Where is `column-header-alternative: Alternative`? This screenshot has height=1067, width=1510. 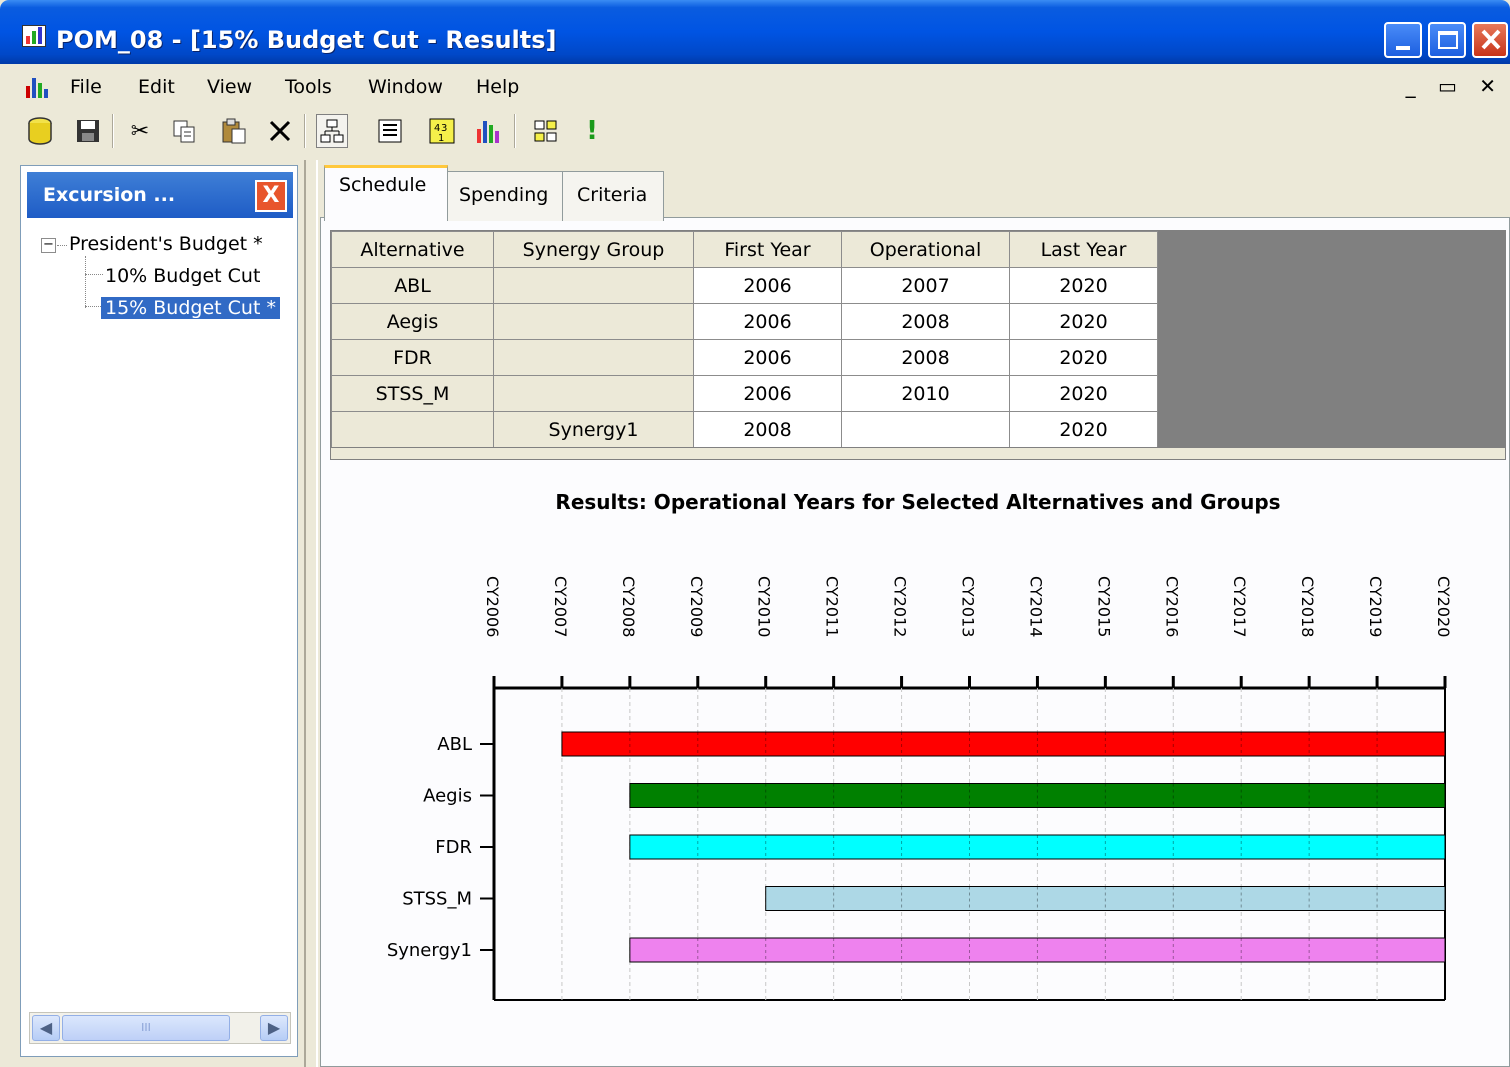 column-header-alternative: Alternative is located at coordinates (412, 249).